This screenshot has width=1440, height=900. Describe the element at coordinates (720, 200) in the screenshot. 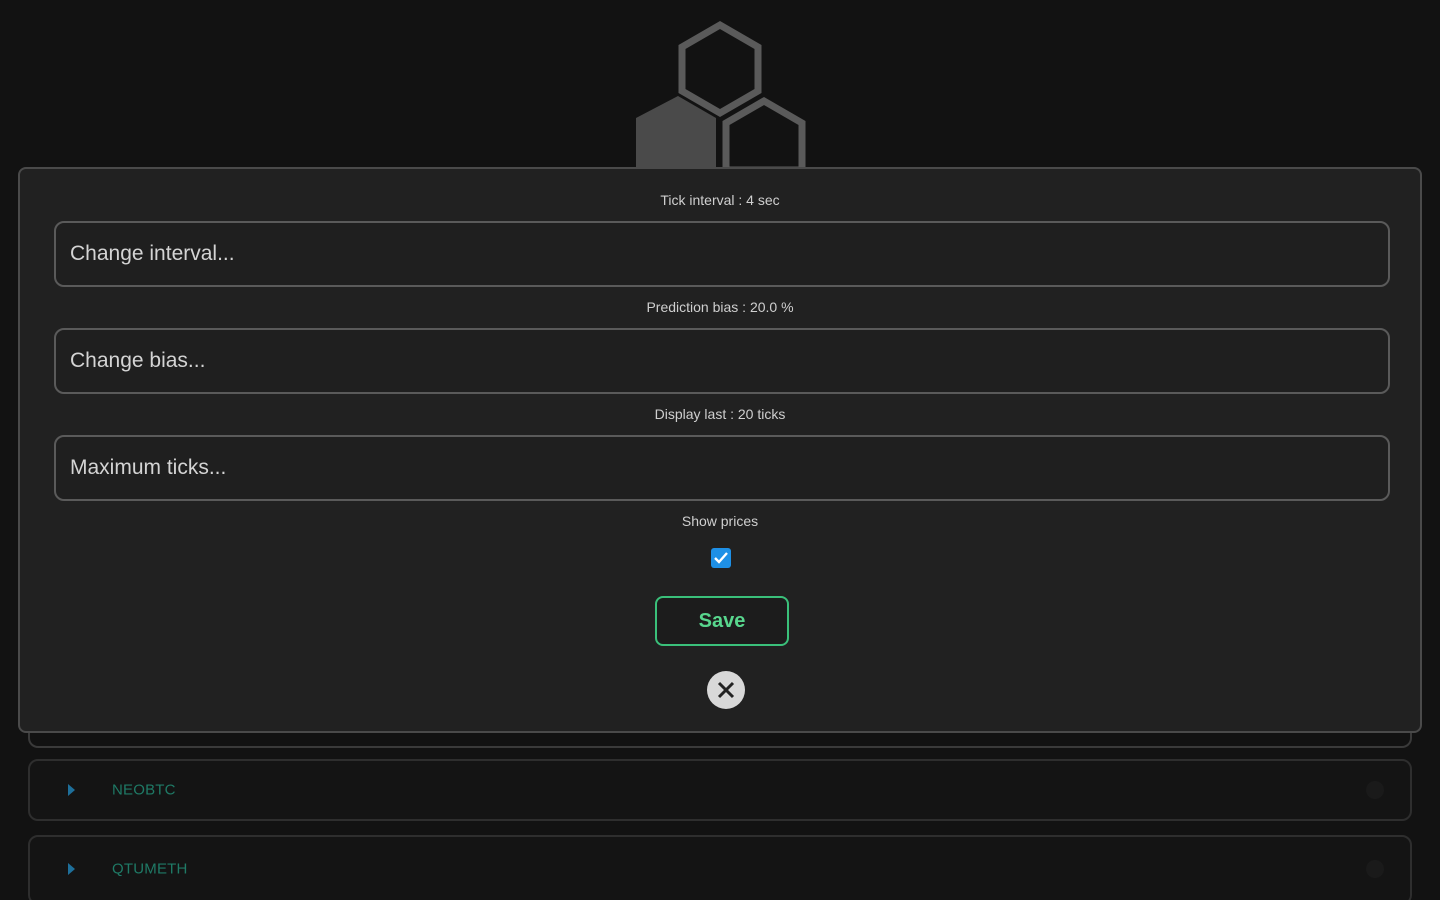

I see `tick-interval-label: Tick interval : 4 sec` at that location.